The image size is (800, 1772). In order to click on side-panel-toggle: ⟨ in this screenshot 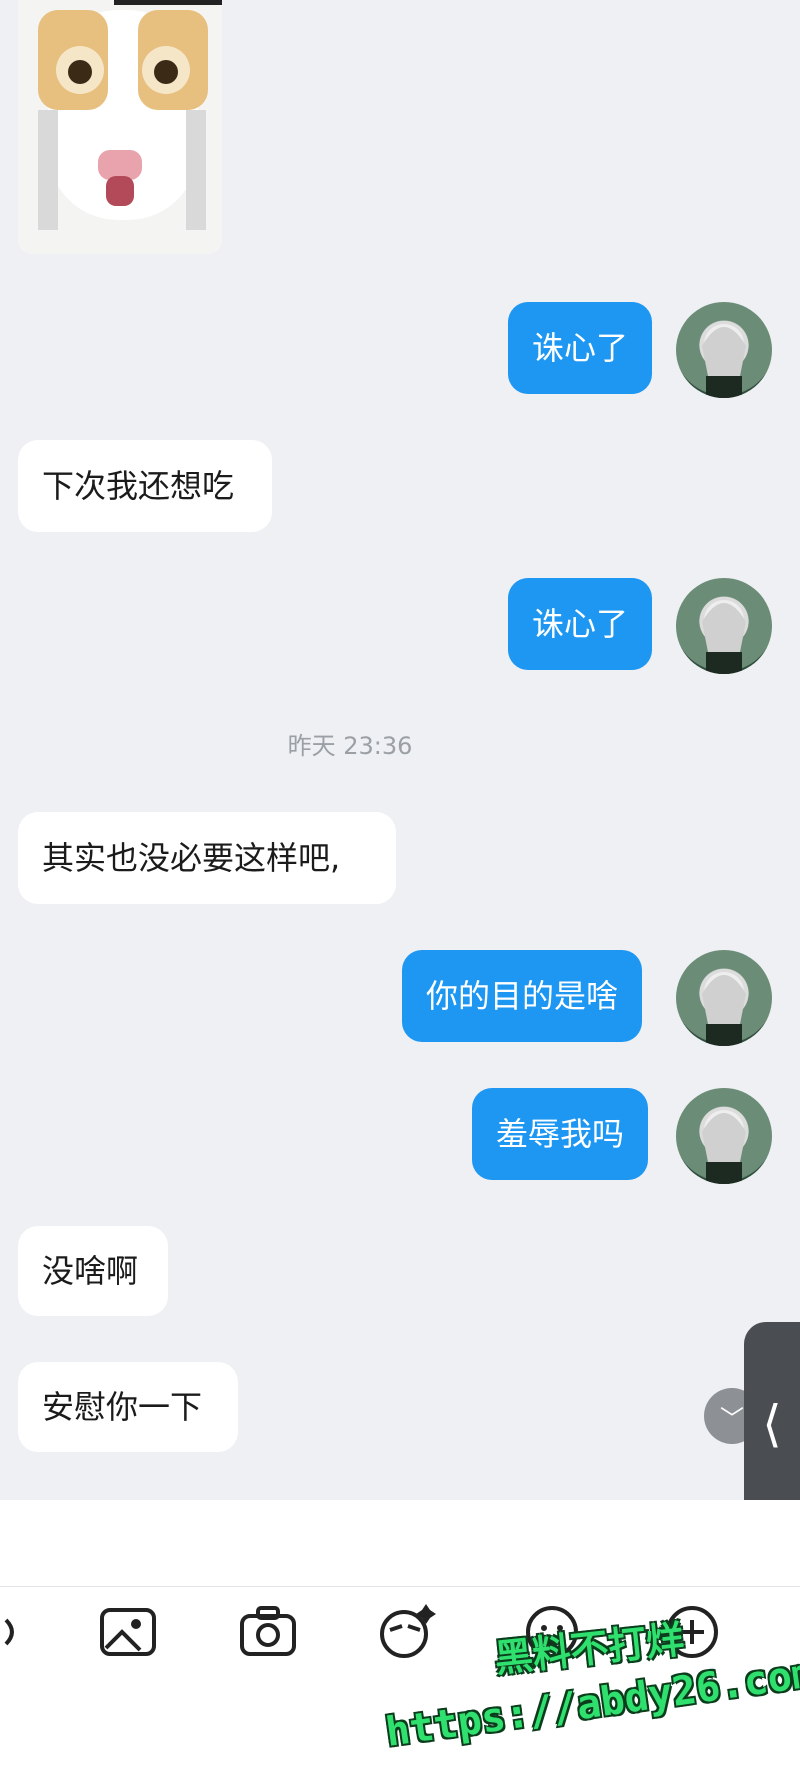, I will do `click(772, 1424)`.